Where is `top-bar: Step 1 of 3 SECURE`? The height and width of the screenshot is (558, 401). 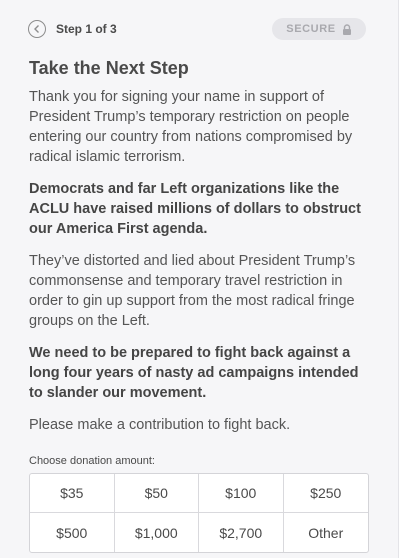 top-bar: Step 1 of 3 SECURE is located at coordinates (197, 30).